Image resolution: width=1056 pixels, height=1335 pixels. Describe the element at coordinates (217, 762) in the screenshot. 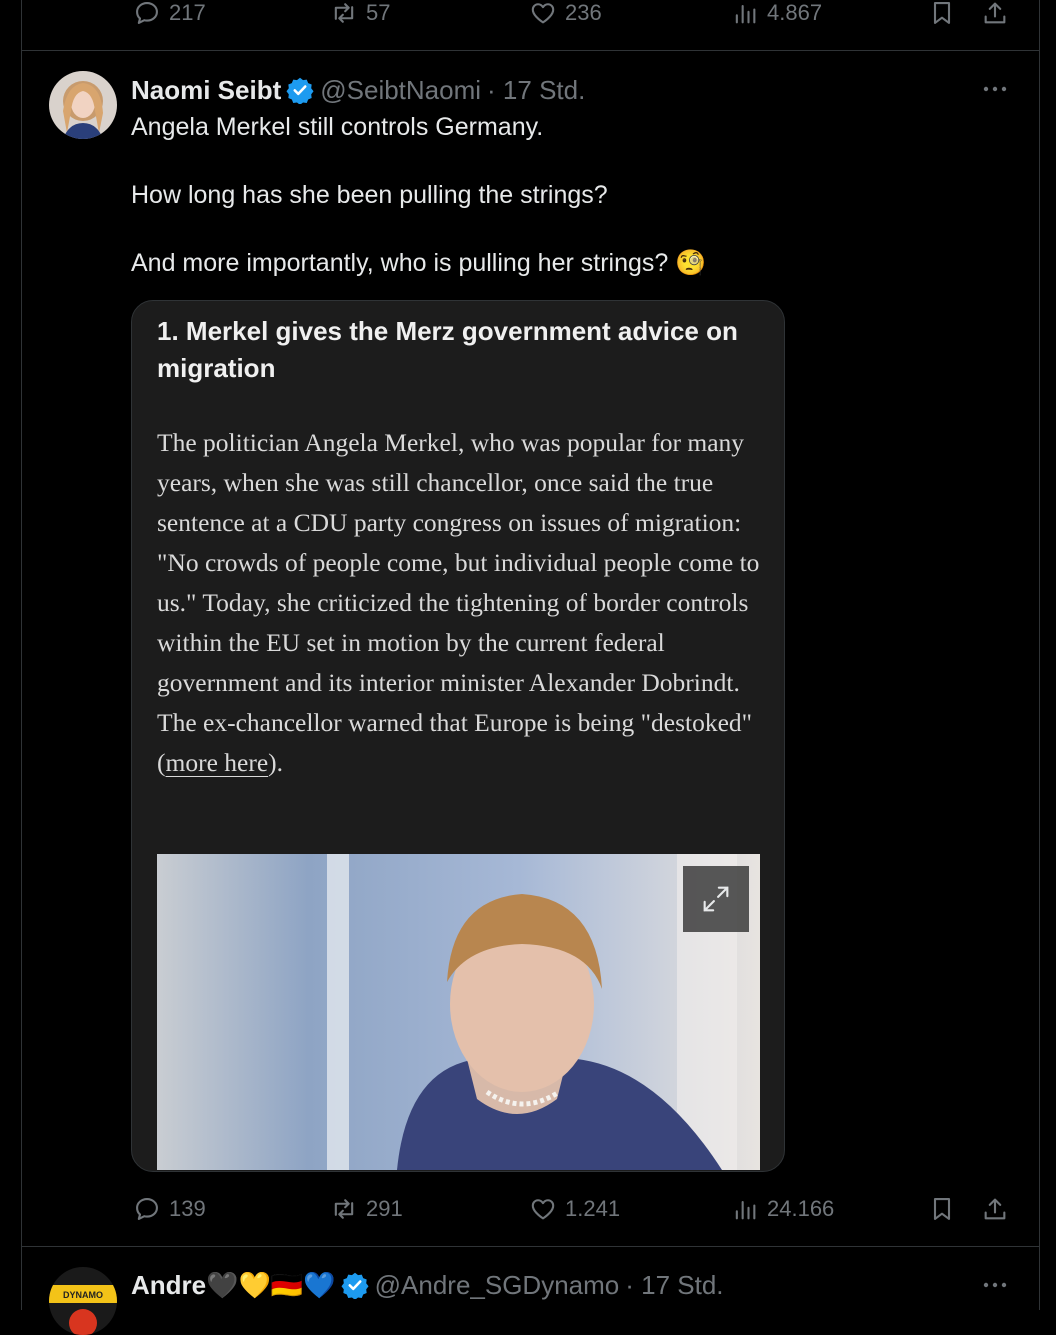

I see `more-here-link: more here` at that location.